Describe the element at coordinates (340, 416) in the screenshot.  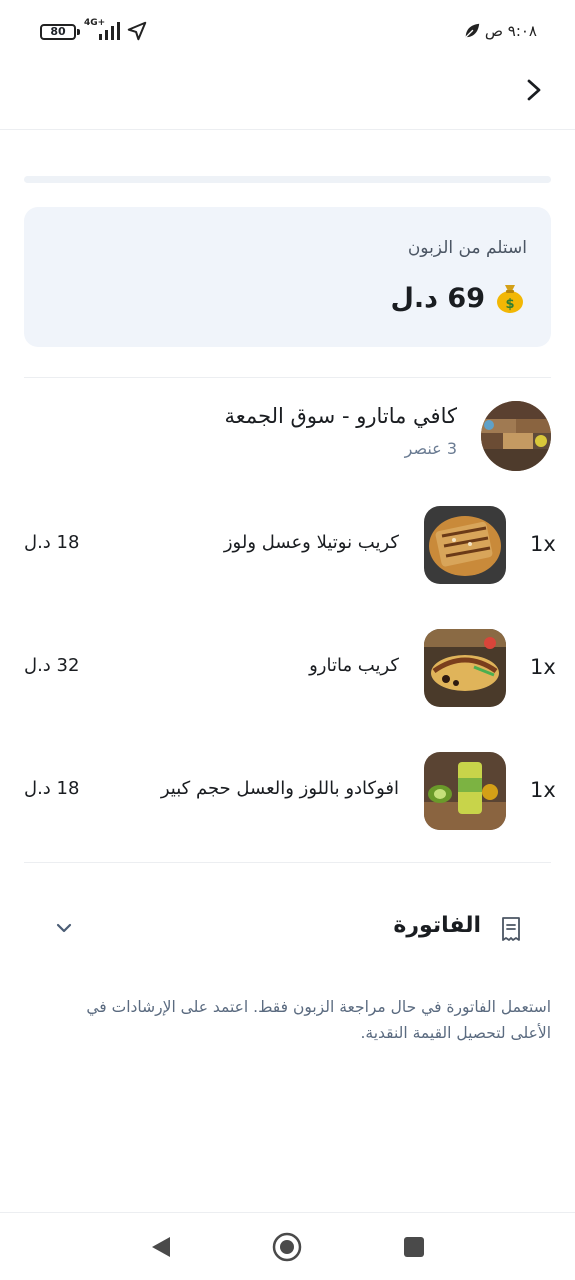
I see `store-name: كافي ماتارو - سوق الجمعة` at that location.